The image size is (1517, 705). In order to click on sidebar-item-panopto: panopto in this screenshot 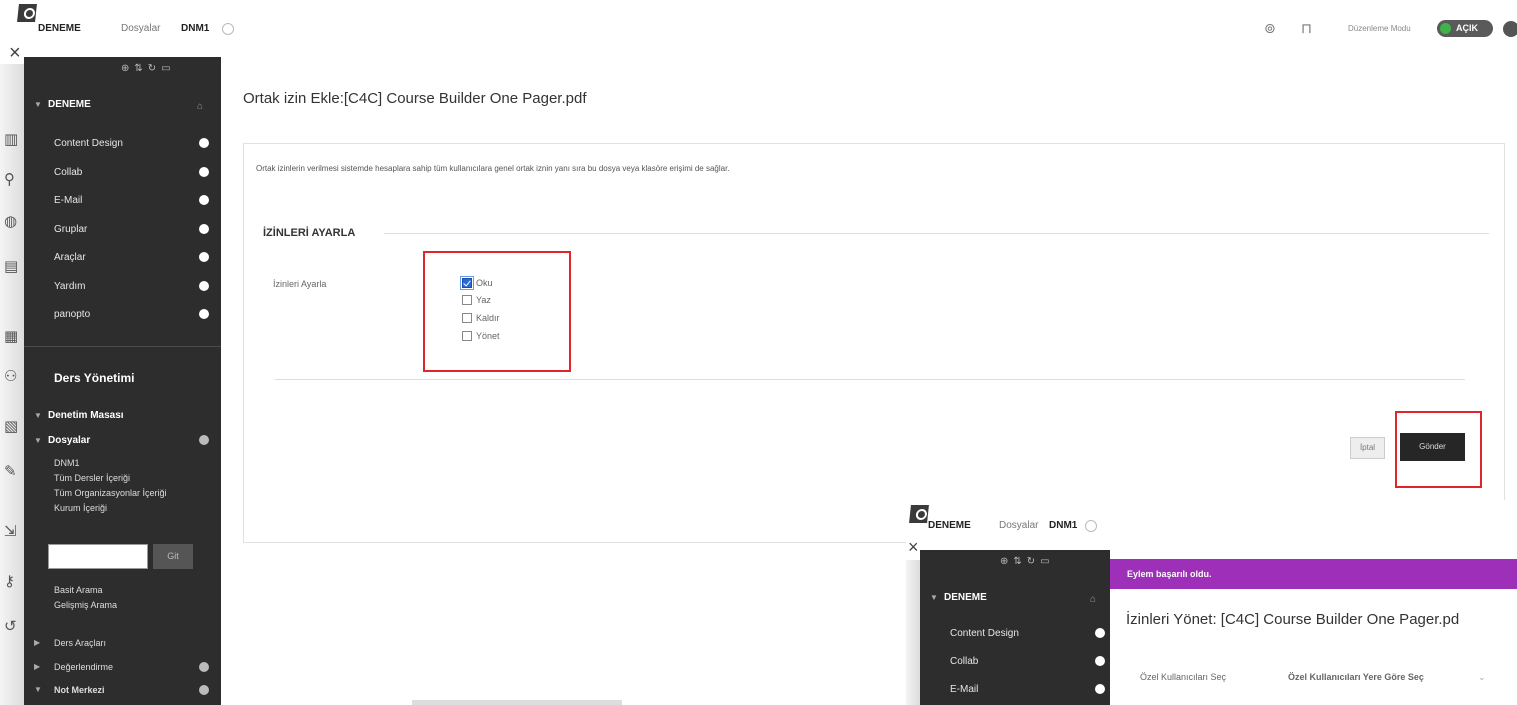, I will do `click(72, 314)`.